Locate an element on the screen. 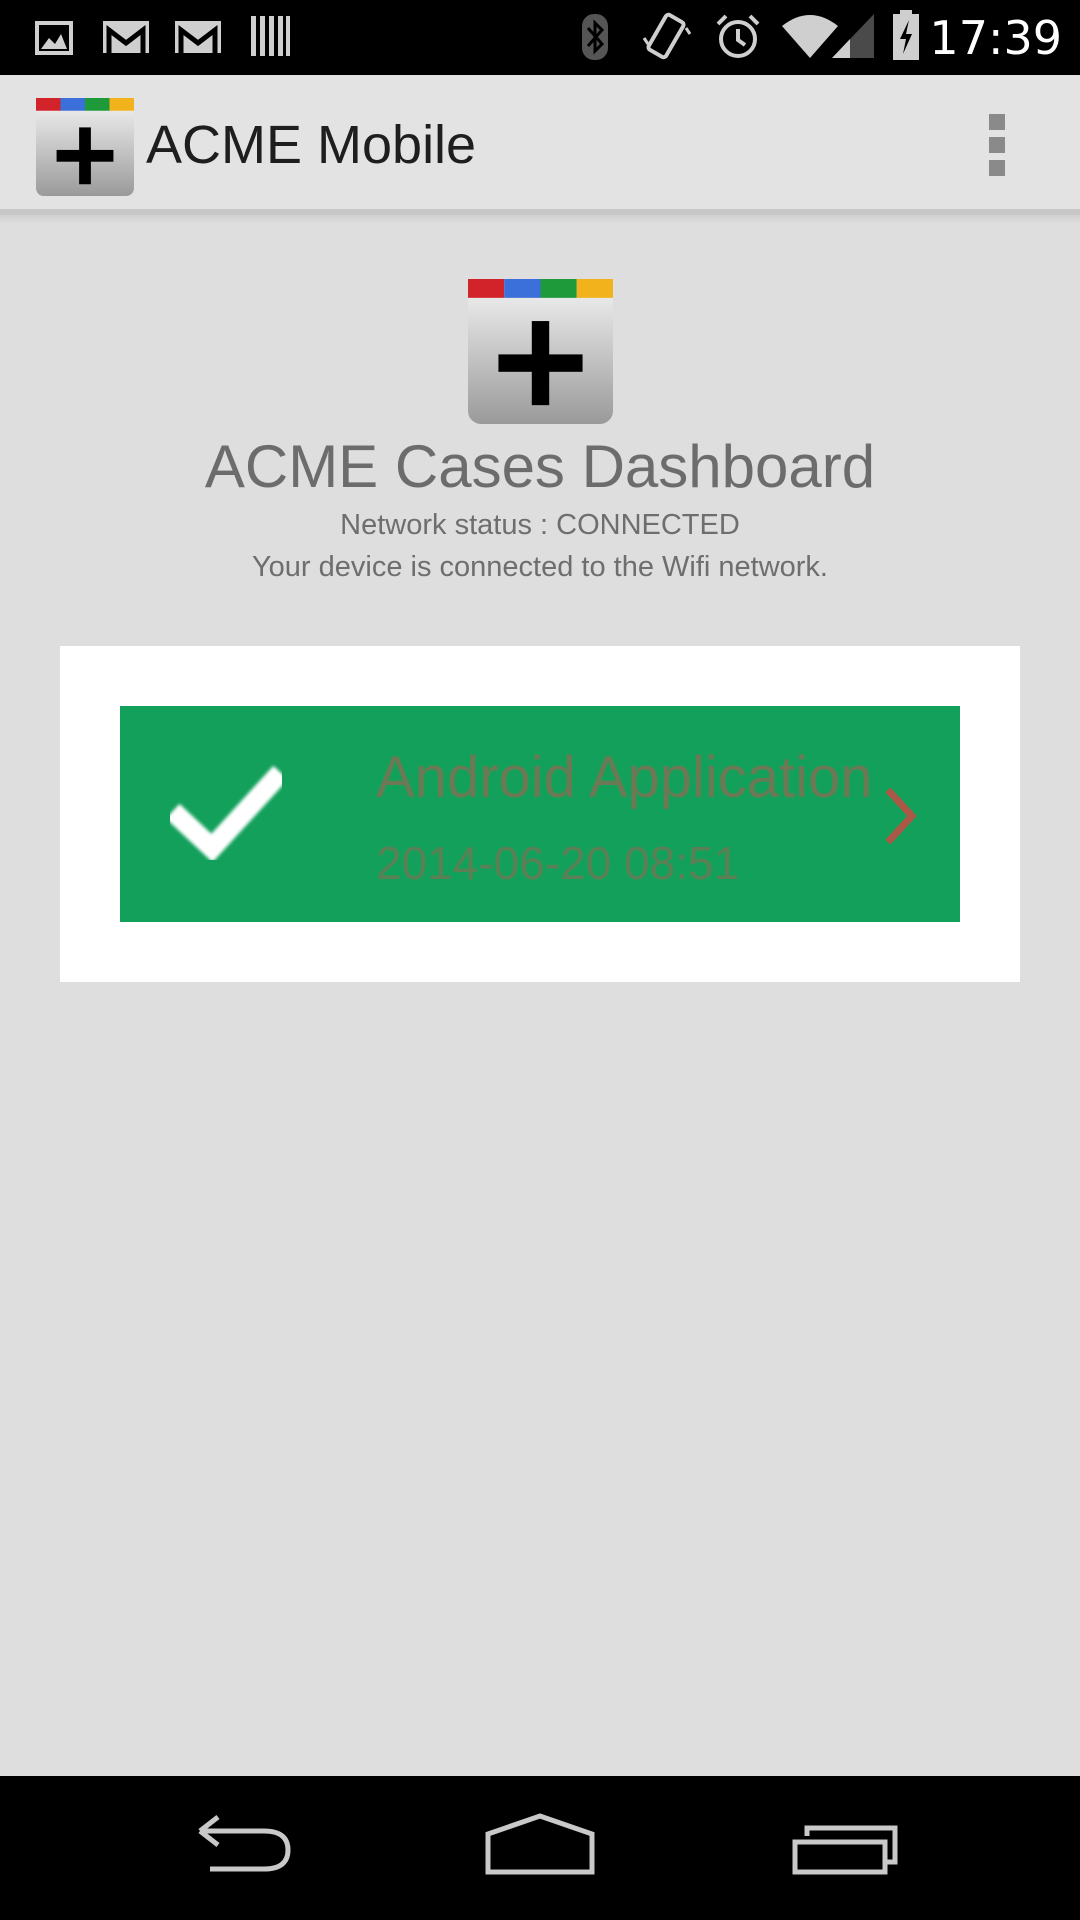 The height and width of the screenshot is (1920, 1080). network-status: Network status : CONNECTED is located at coordinates (540, 525).